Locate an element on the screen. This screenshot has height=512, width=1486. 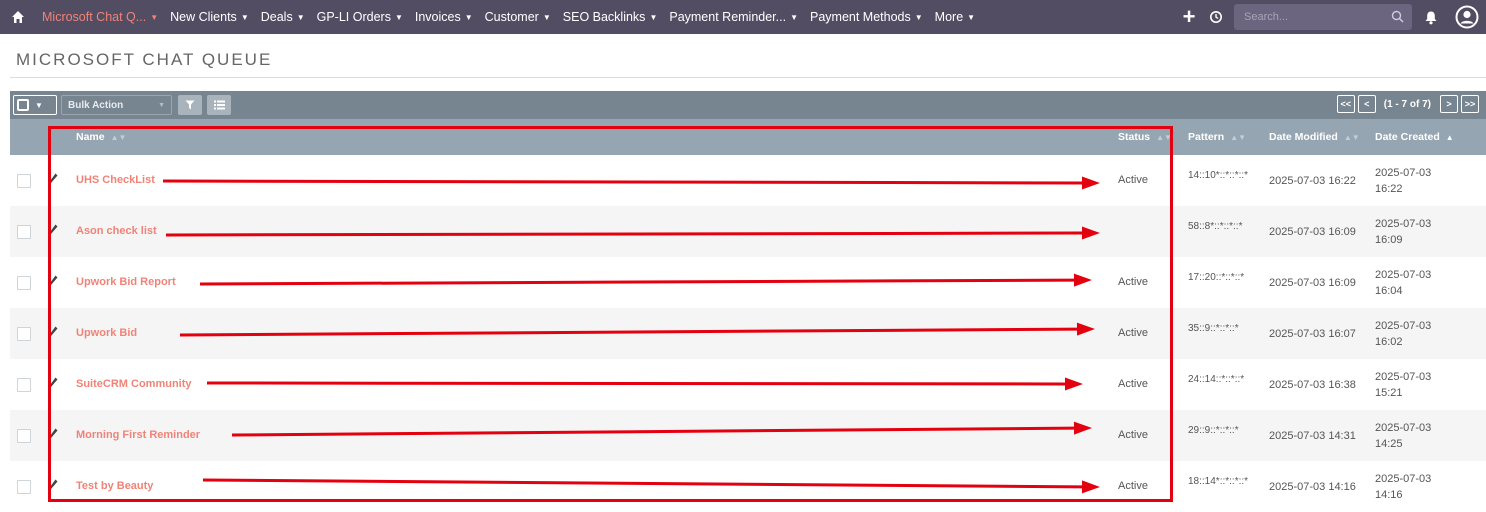
create-button: + is located at coordinates (1189, 17).